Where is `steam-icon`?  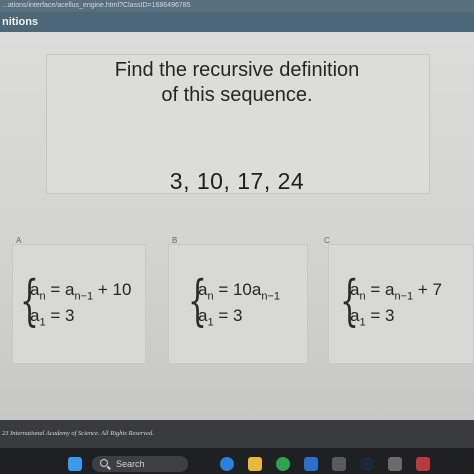
steam-icon is located at coordinates (367, 464).